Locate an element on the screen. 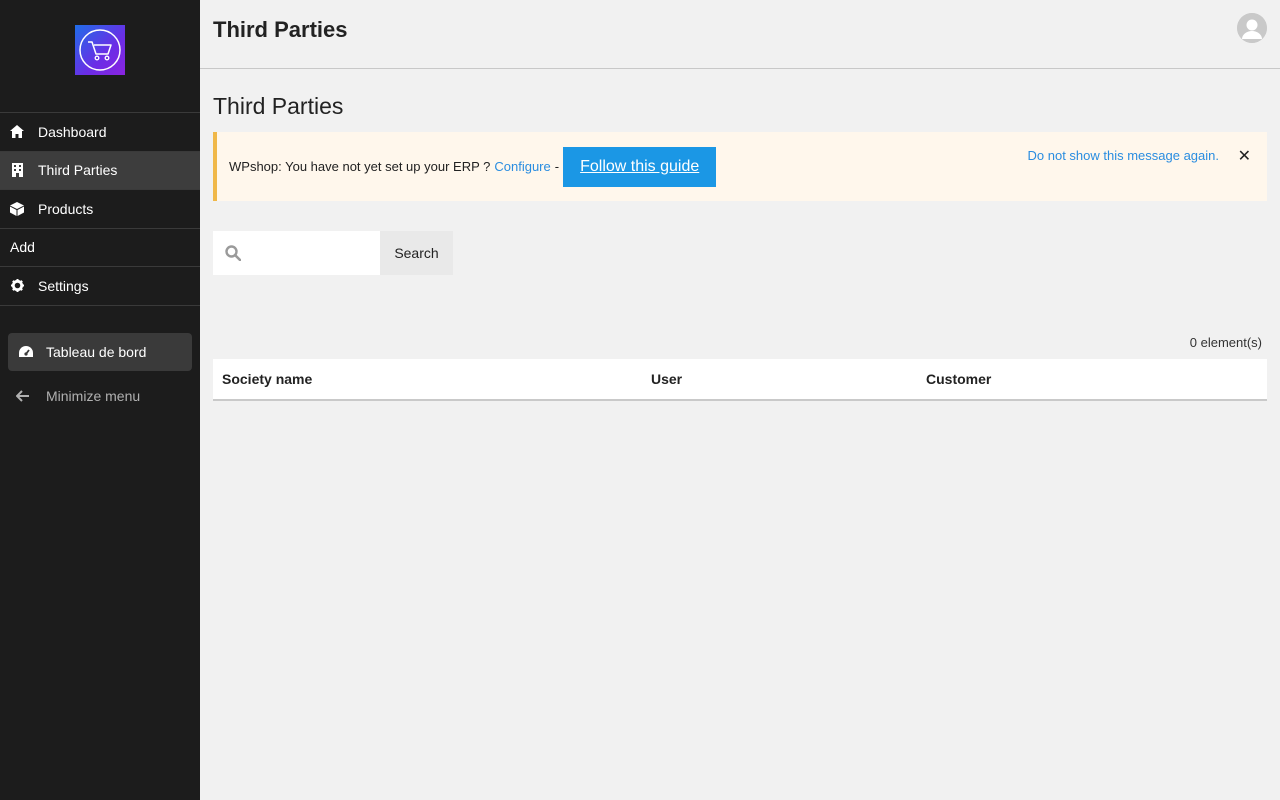 This screenshot has width=1280, height=800. avatar is located at coordinates (1252, 28).